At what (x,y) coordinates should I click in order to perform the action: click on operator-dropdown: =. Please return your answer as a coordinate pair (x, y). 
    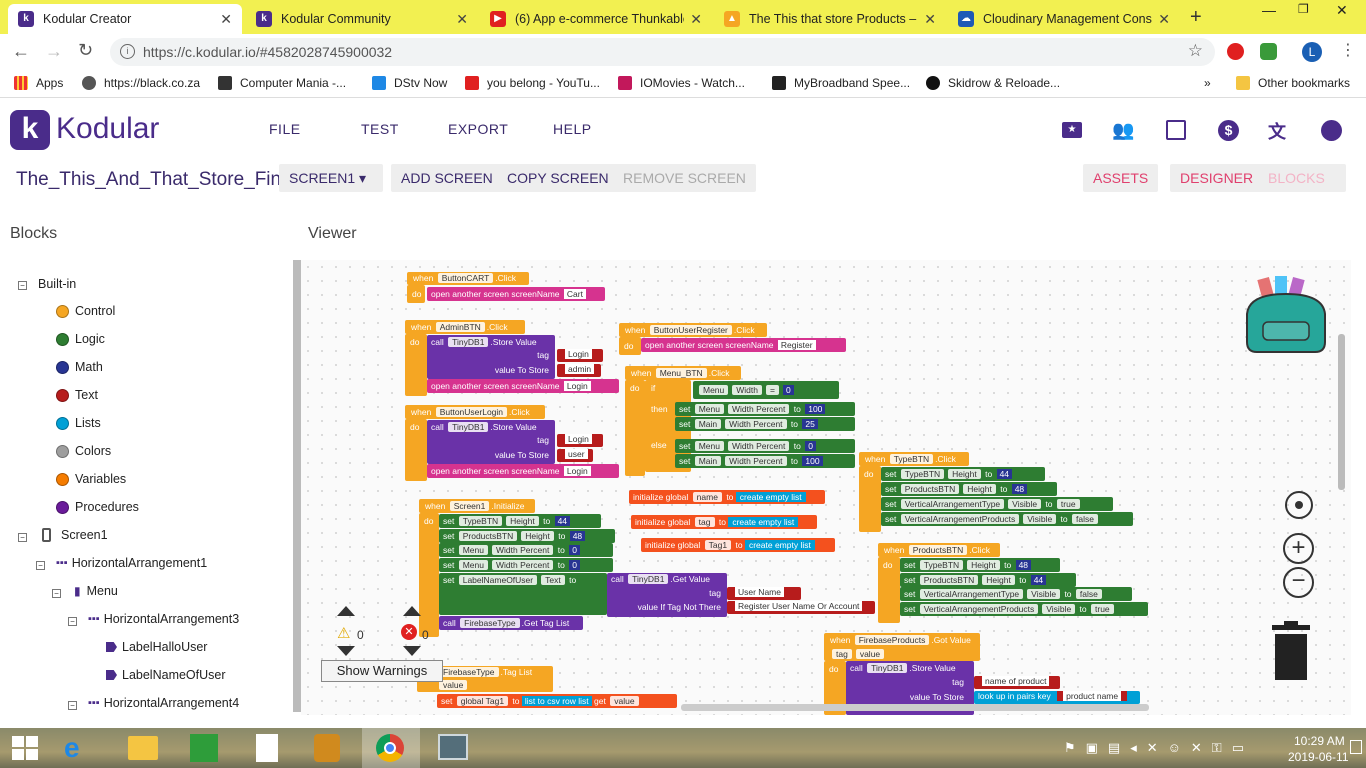
    Looking at the image, I should click on (772, 390).